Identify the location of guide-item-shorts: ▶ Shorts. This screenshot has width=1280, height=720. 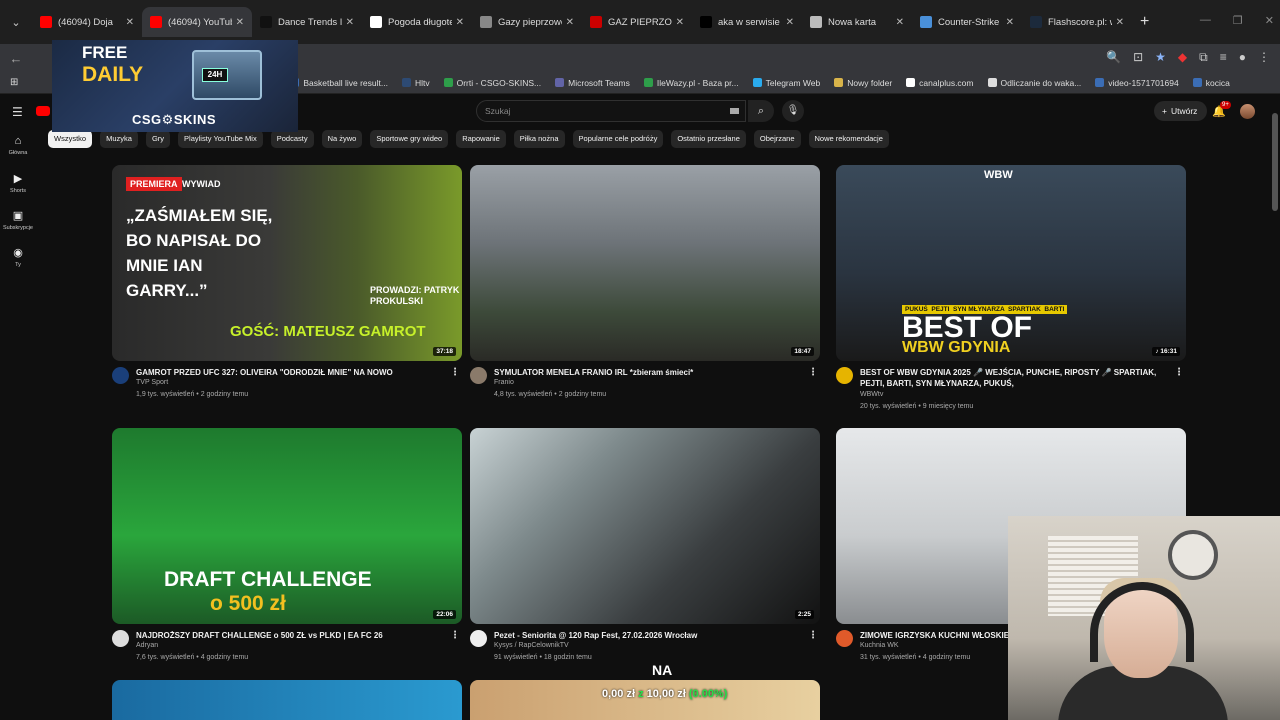
(18, 183).